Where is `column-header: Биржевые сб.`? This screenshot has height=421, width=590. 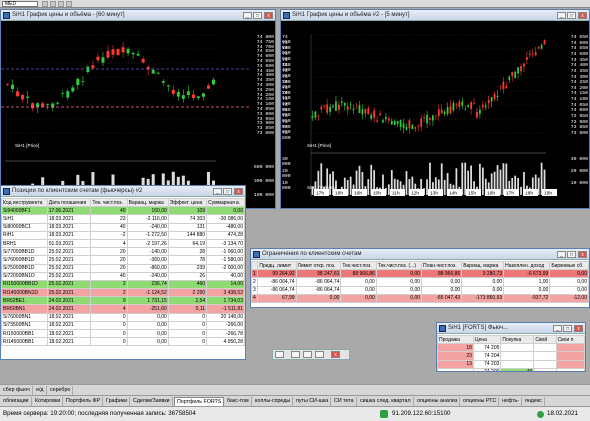
column-header: Биржевые сб. is located at coordinates (569, 266).